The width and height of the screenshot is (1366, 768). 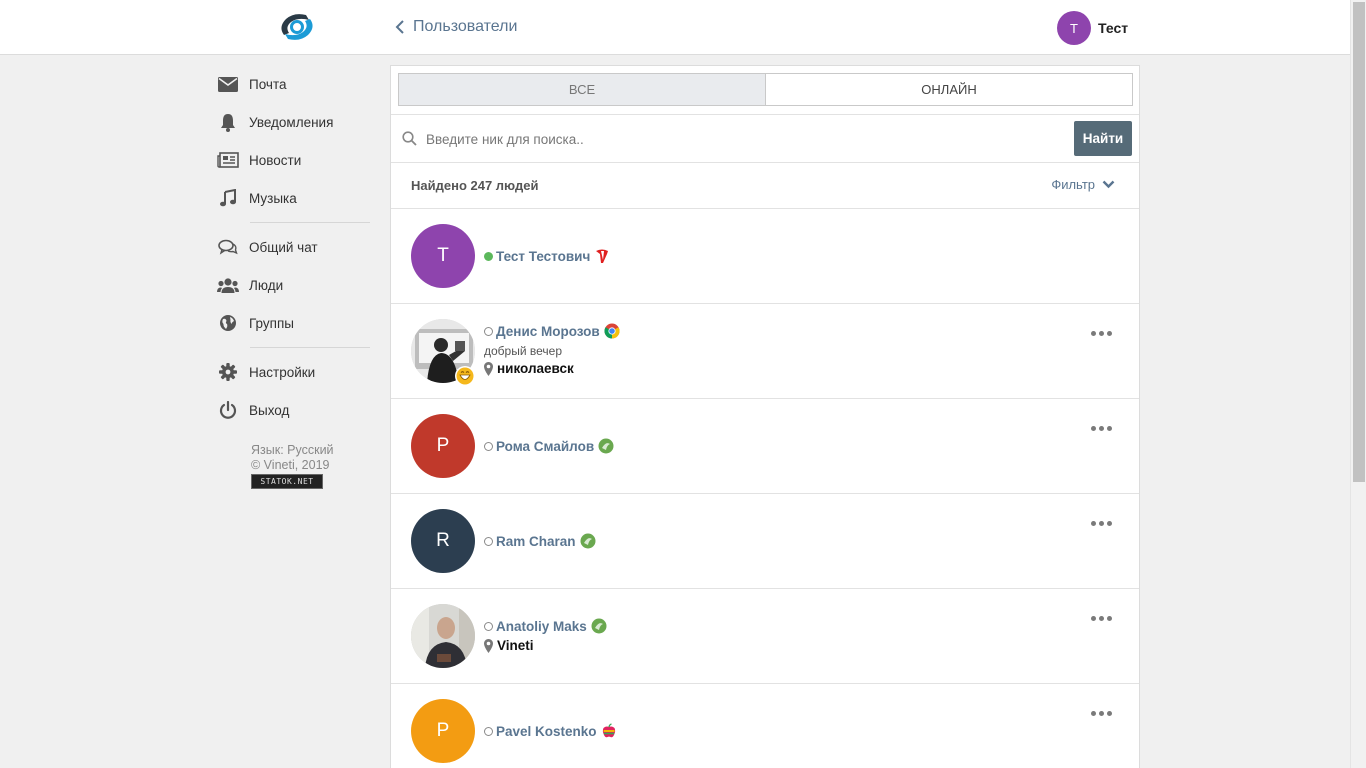 I want to click on mail-icon, so click(x=228, y=84).